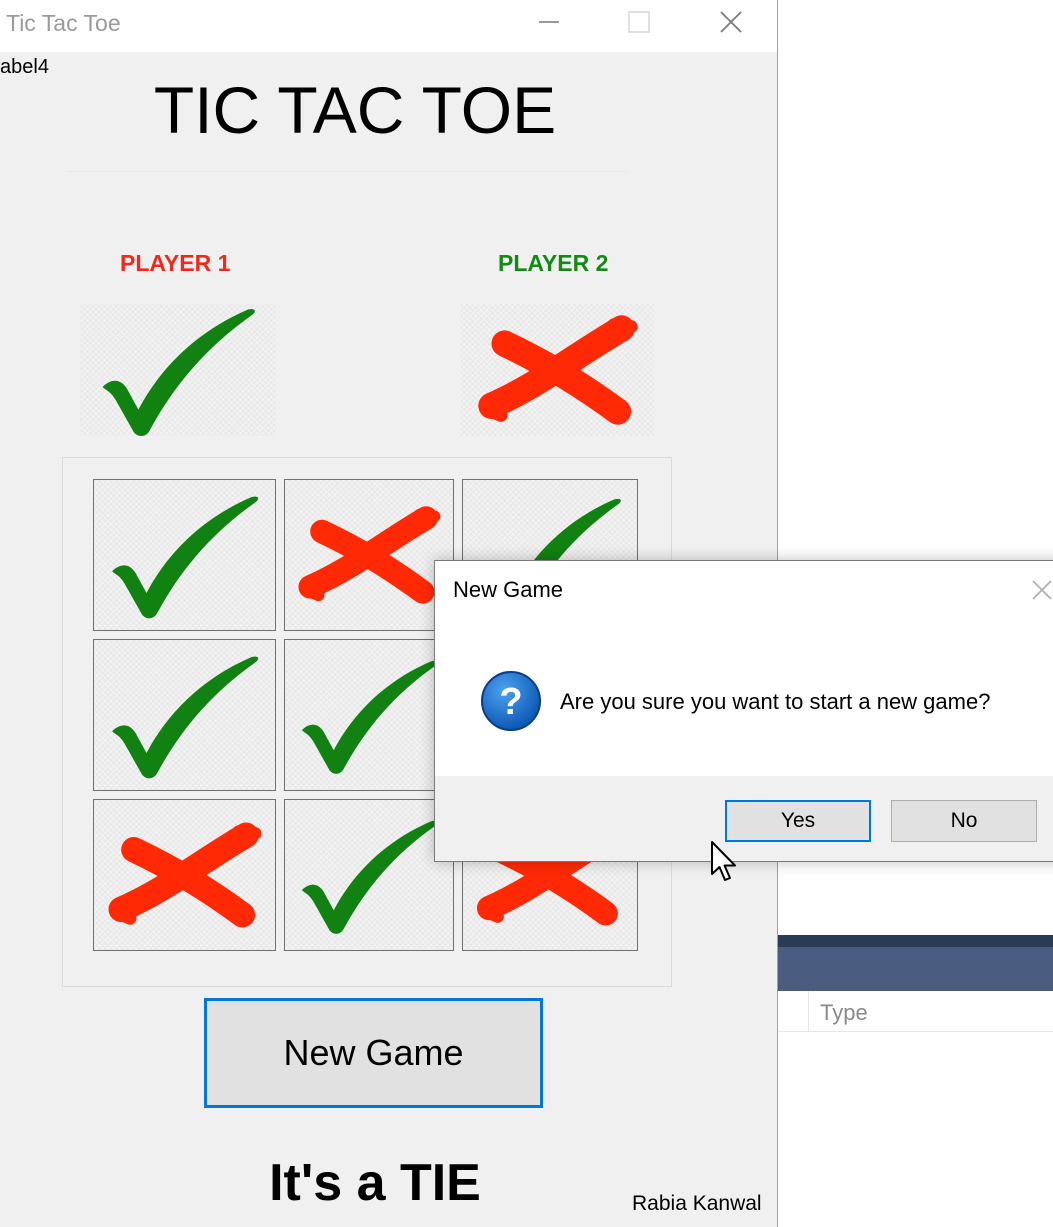 The image size is (1053, 1227). I want to click on board-cell-r1c1, so click(184, 555).